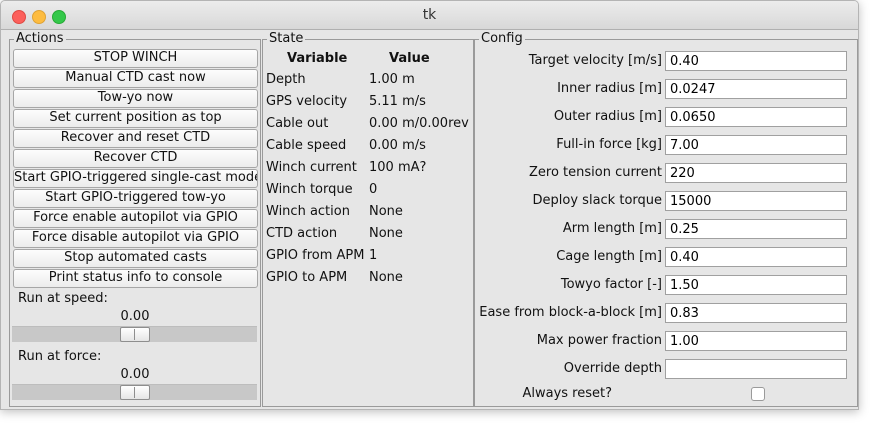 This screenshot has height=423, width=879. I want to click on force-slider-handle, so click(135, 392).